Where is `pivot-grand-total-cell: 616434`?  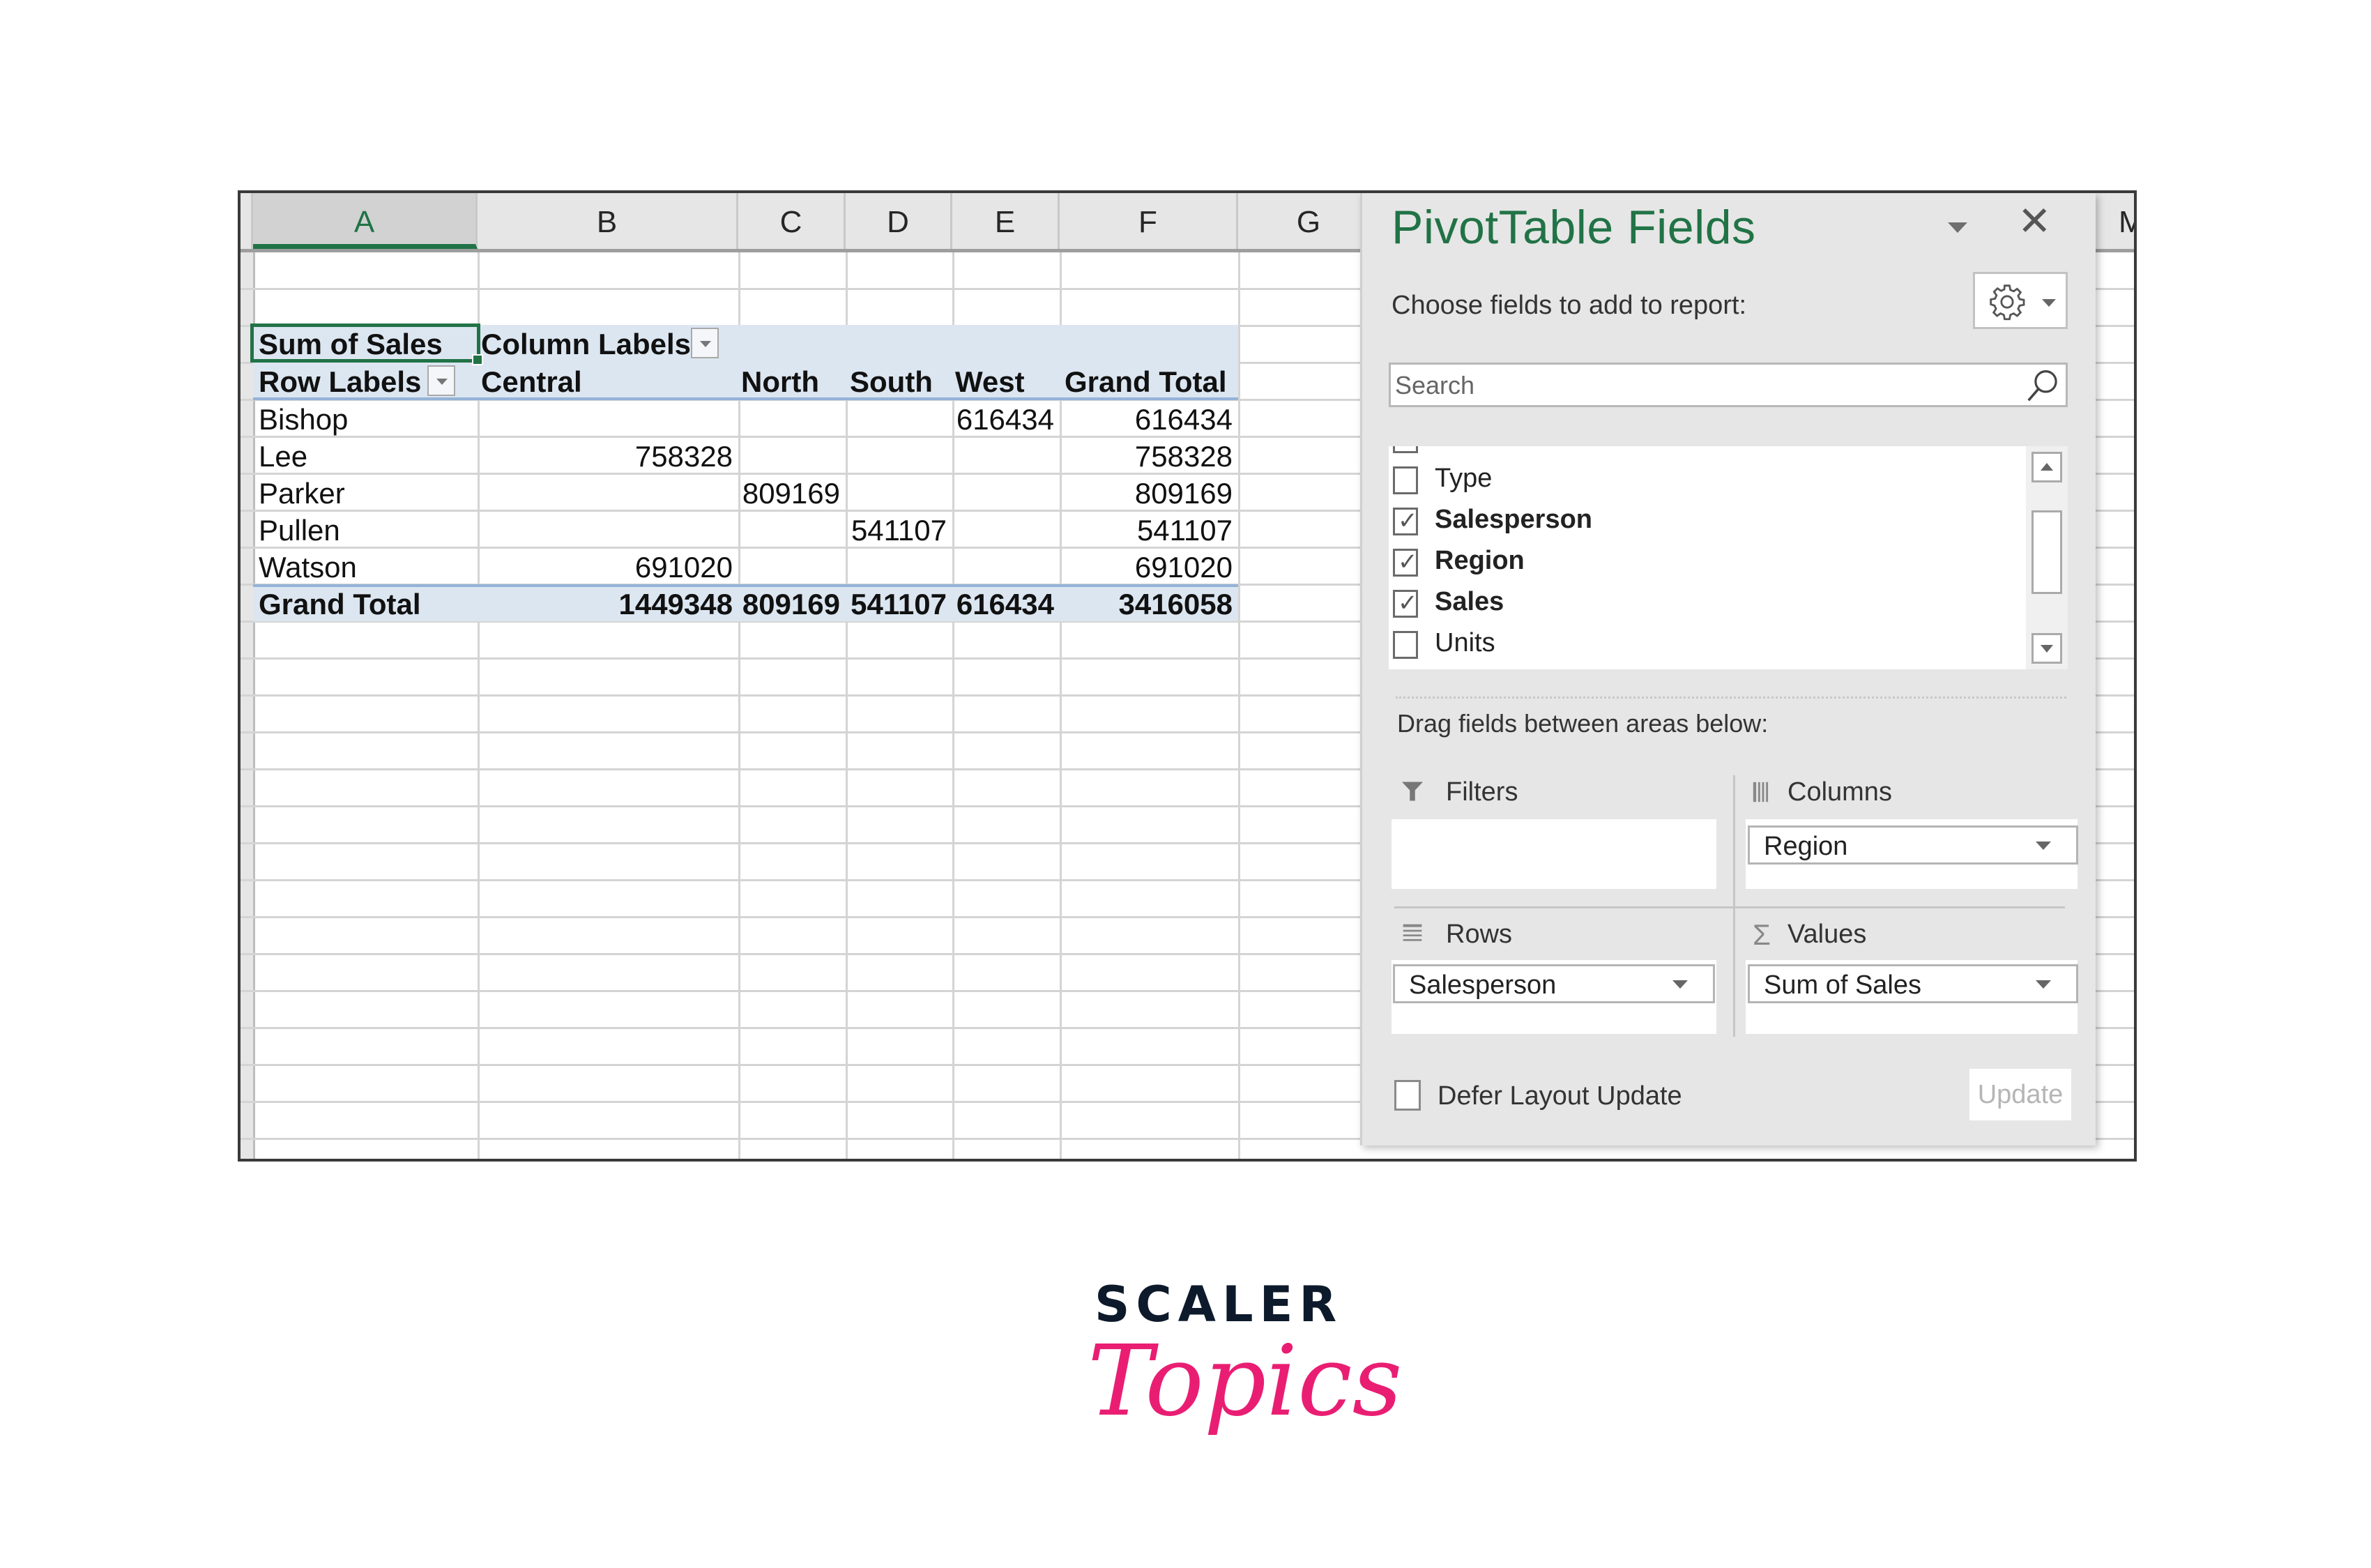 pivot-grand-total-cell: 616434 is located at coordinates (1005, 604).